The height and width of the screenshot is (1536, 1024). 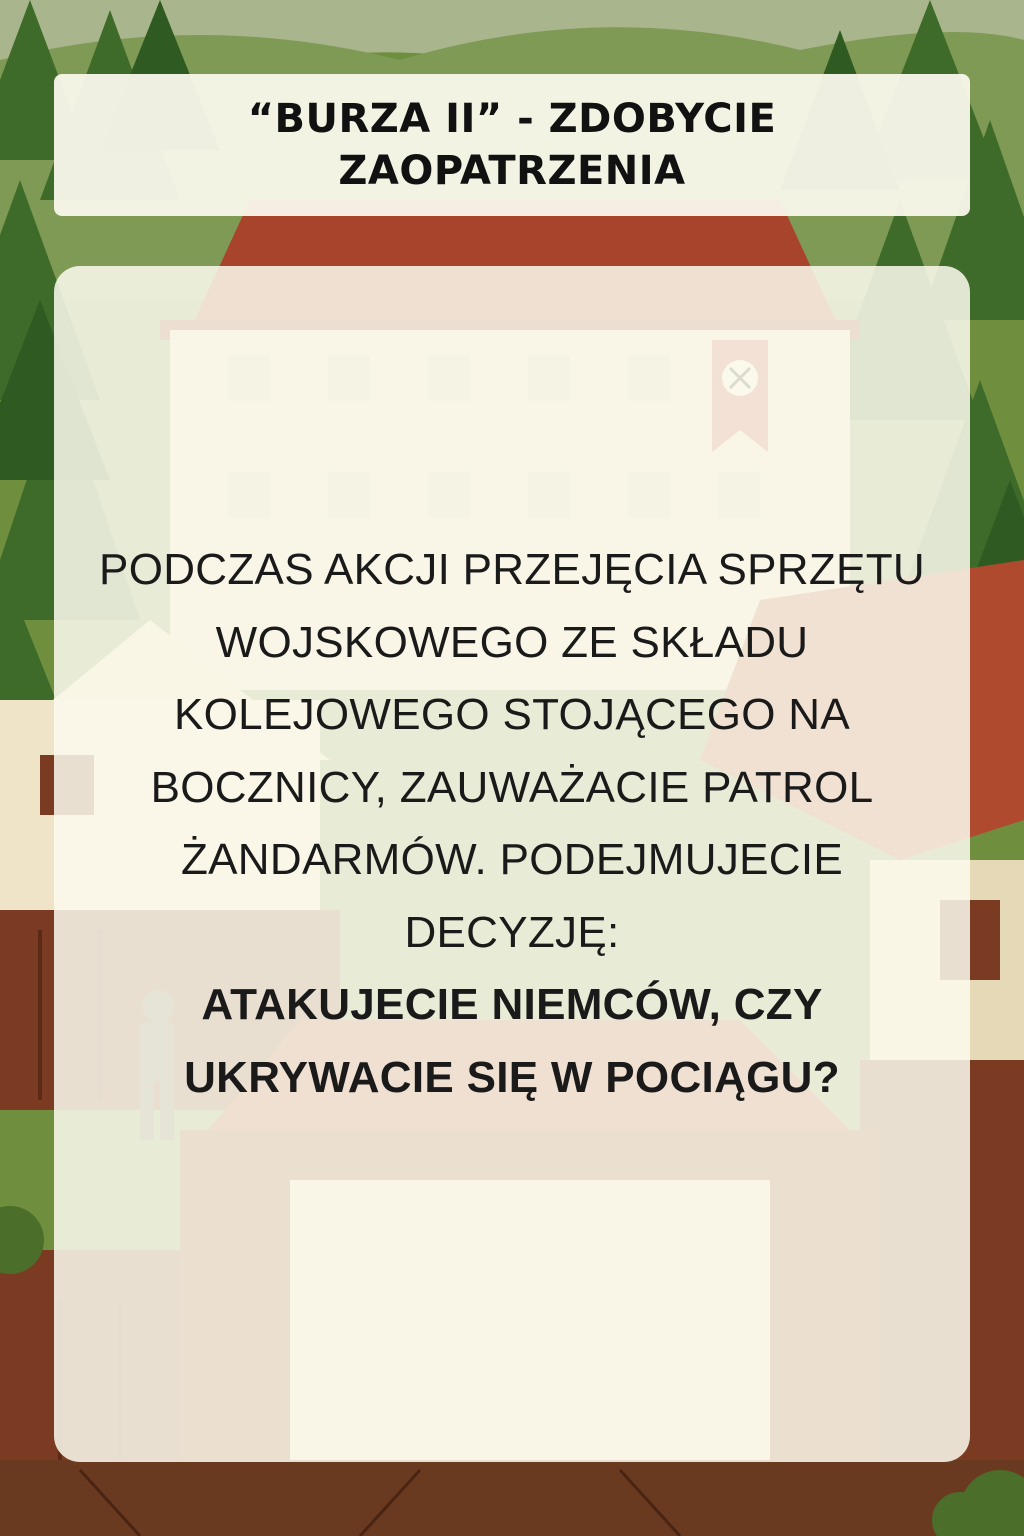 I want to click on card-title-banner: “BURZA II” - ZDOBYCIE ZAOPATRZENIA, so click(x=512, y=145).